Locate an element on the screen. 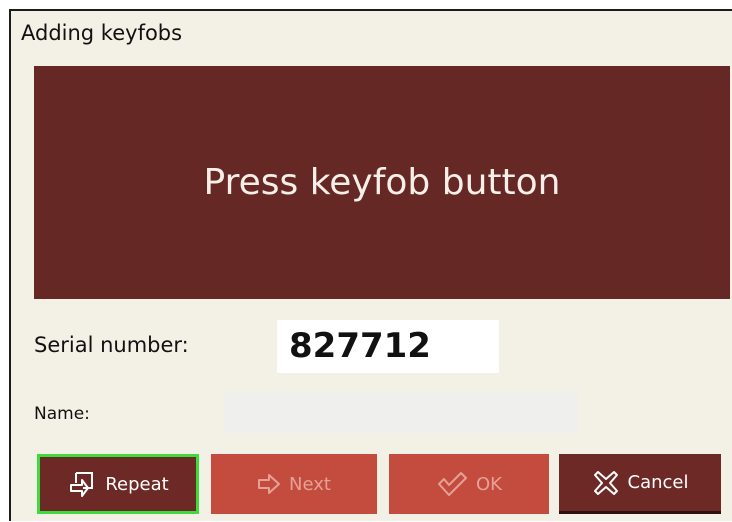 The width and height of the screenshot is (732, 522). serial-number-label: Serial number: is located at coordinates (111, 345).